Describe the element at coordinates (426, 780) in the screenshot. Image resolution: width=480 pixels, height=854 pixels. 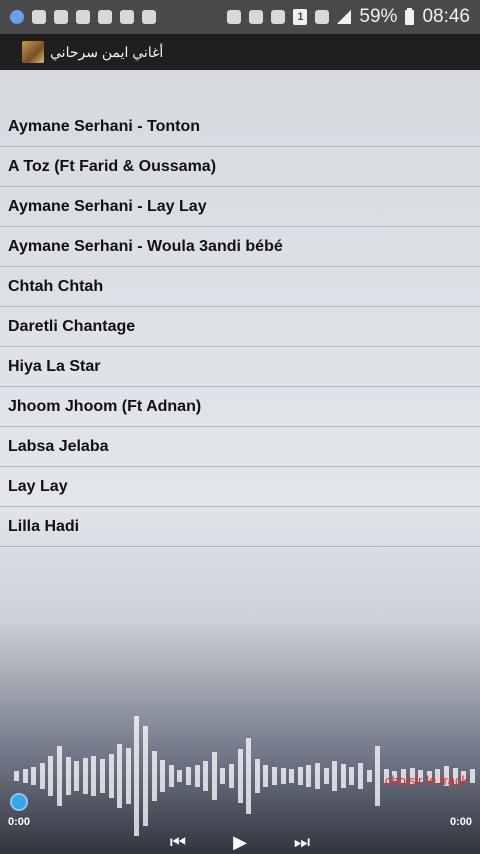
I see `choose-track-label: choisir le track` at that location.